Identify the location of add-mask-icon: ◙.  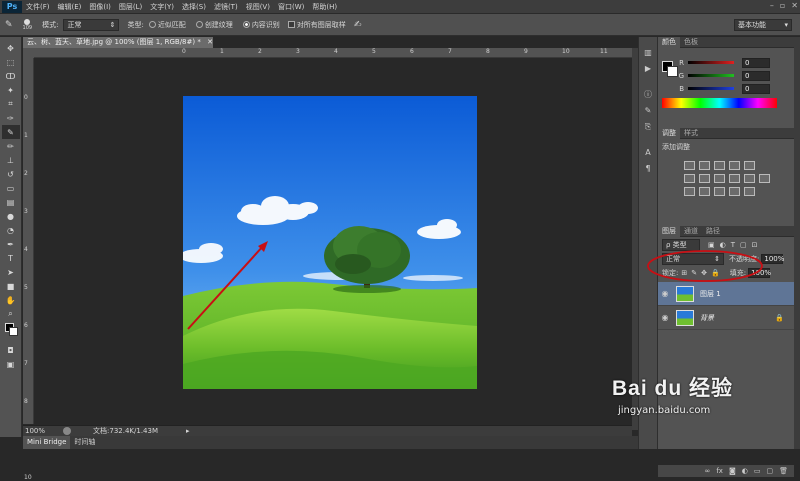
(732, 471).